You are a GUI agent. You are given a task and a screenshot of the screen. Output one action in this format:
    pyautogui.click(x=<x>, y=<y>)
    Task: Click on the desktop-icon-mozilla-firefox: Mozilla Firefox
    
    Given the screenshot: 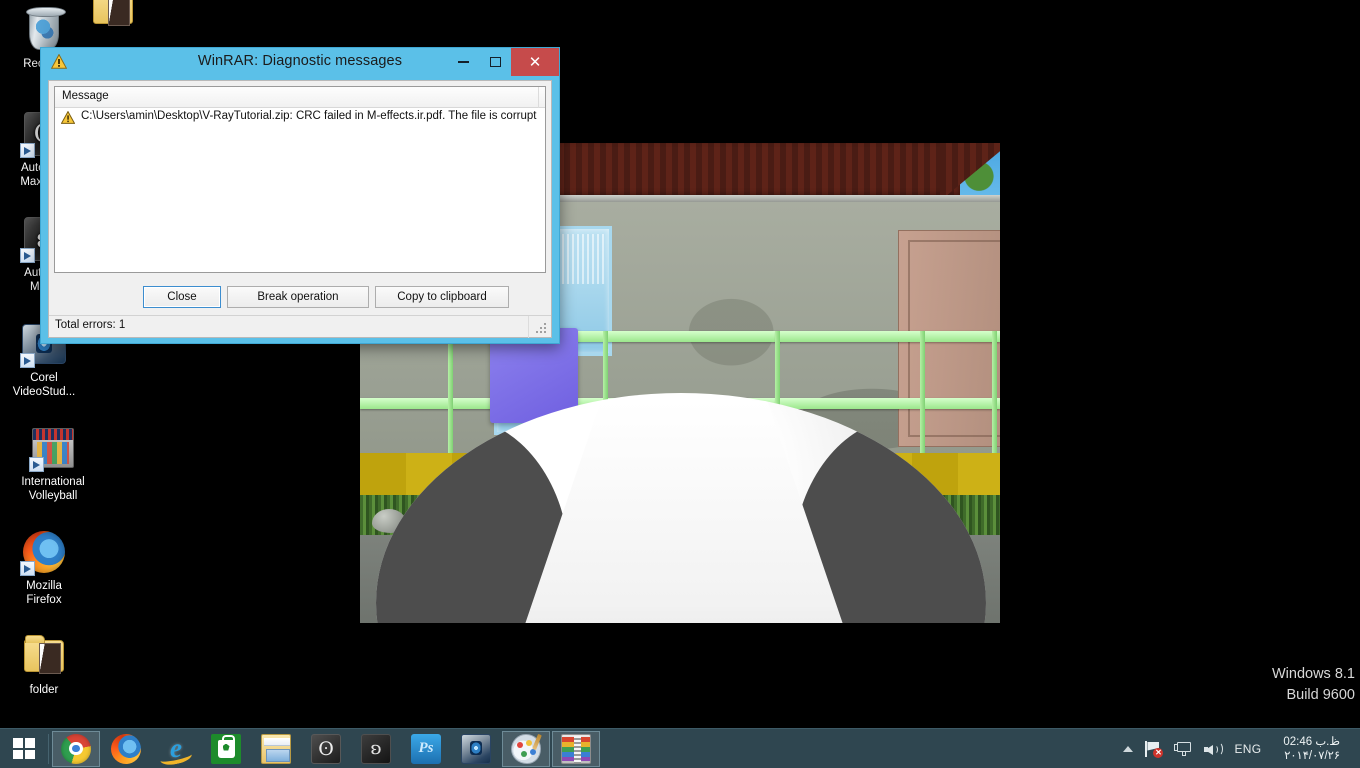 What is the action you would take?
    pyautogui.click(x=44, y=567)
    